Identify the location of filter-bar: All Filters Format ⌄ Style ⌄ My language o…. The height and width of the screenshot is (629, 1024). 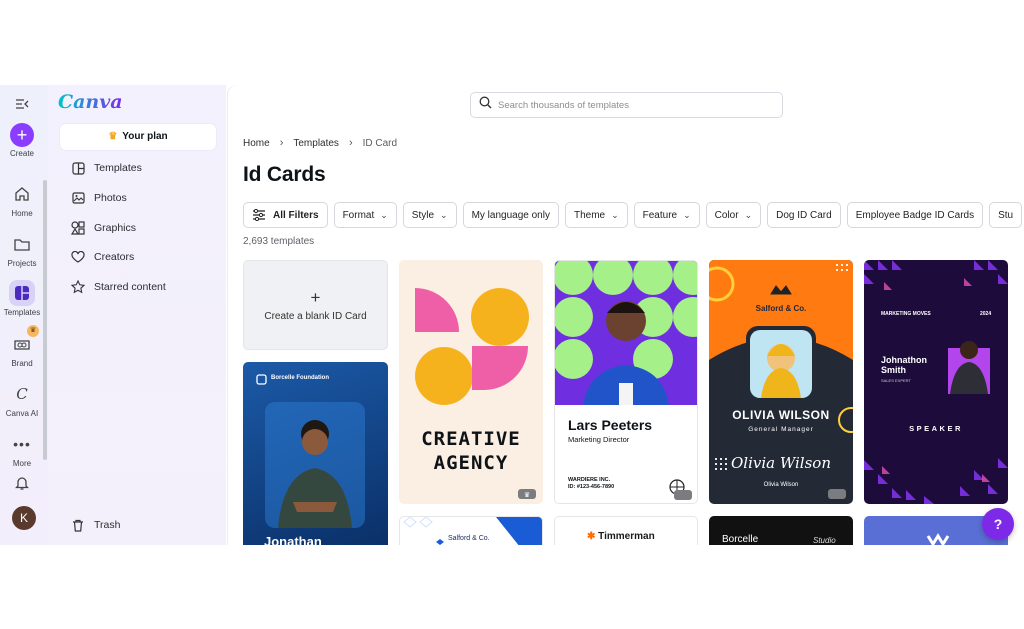
(633, 215).